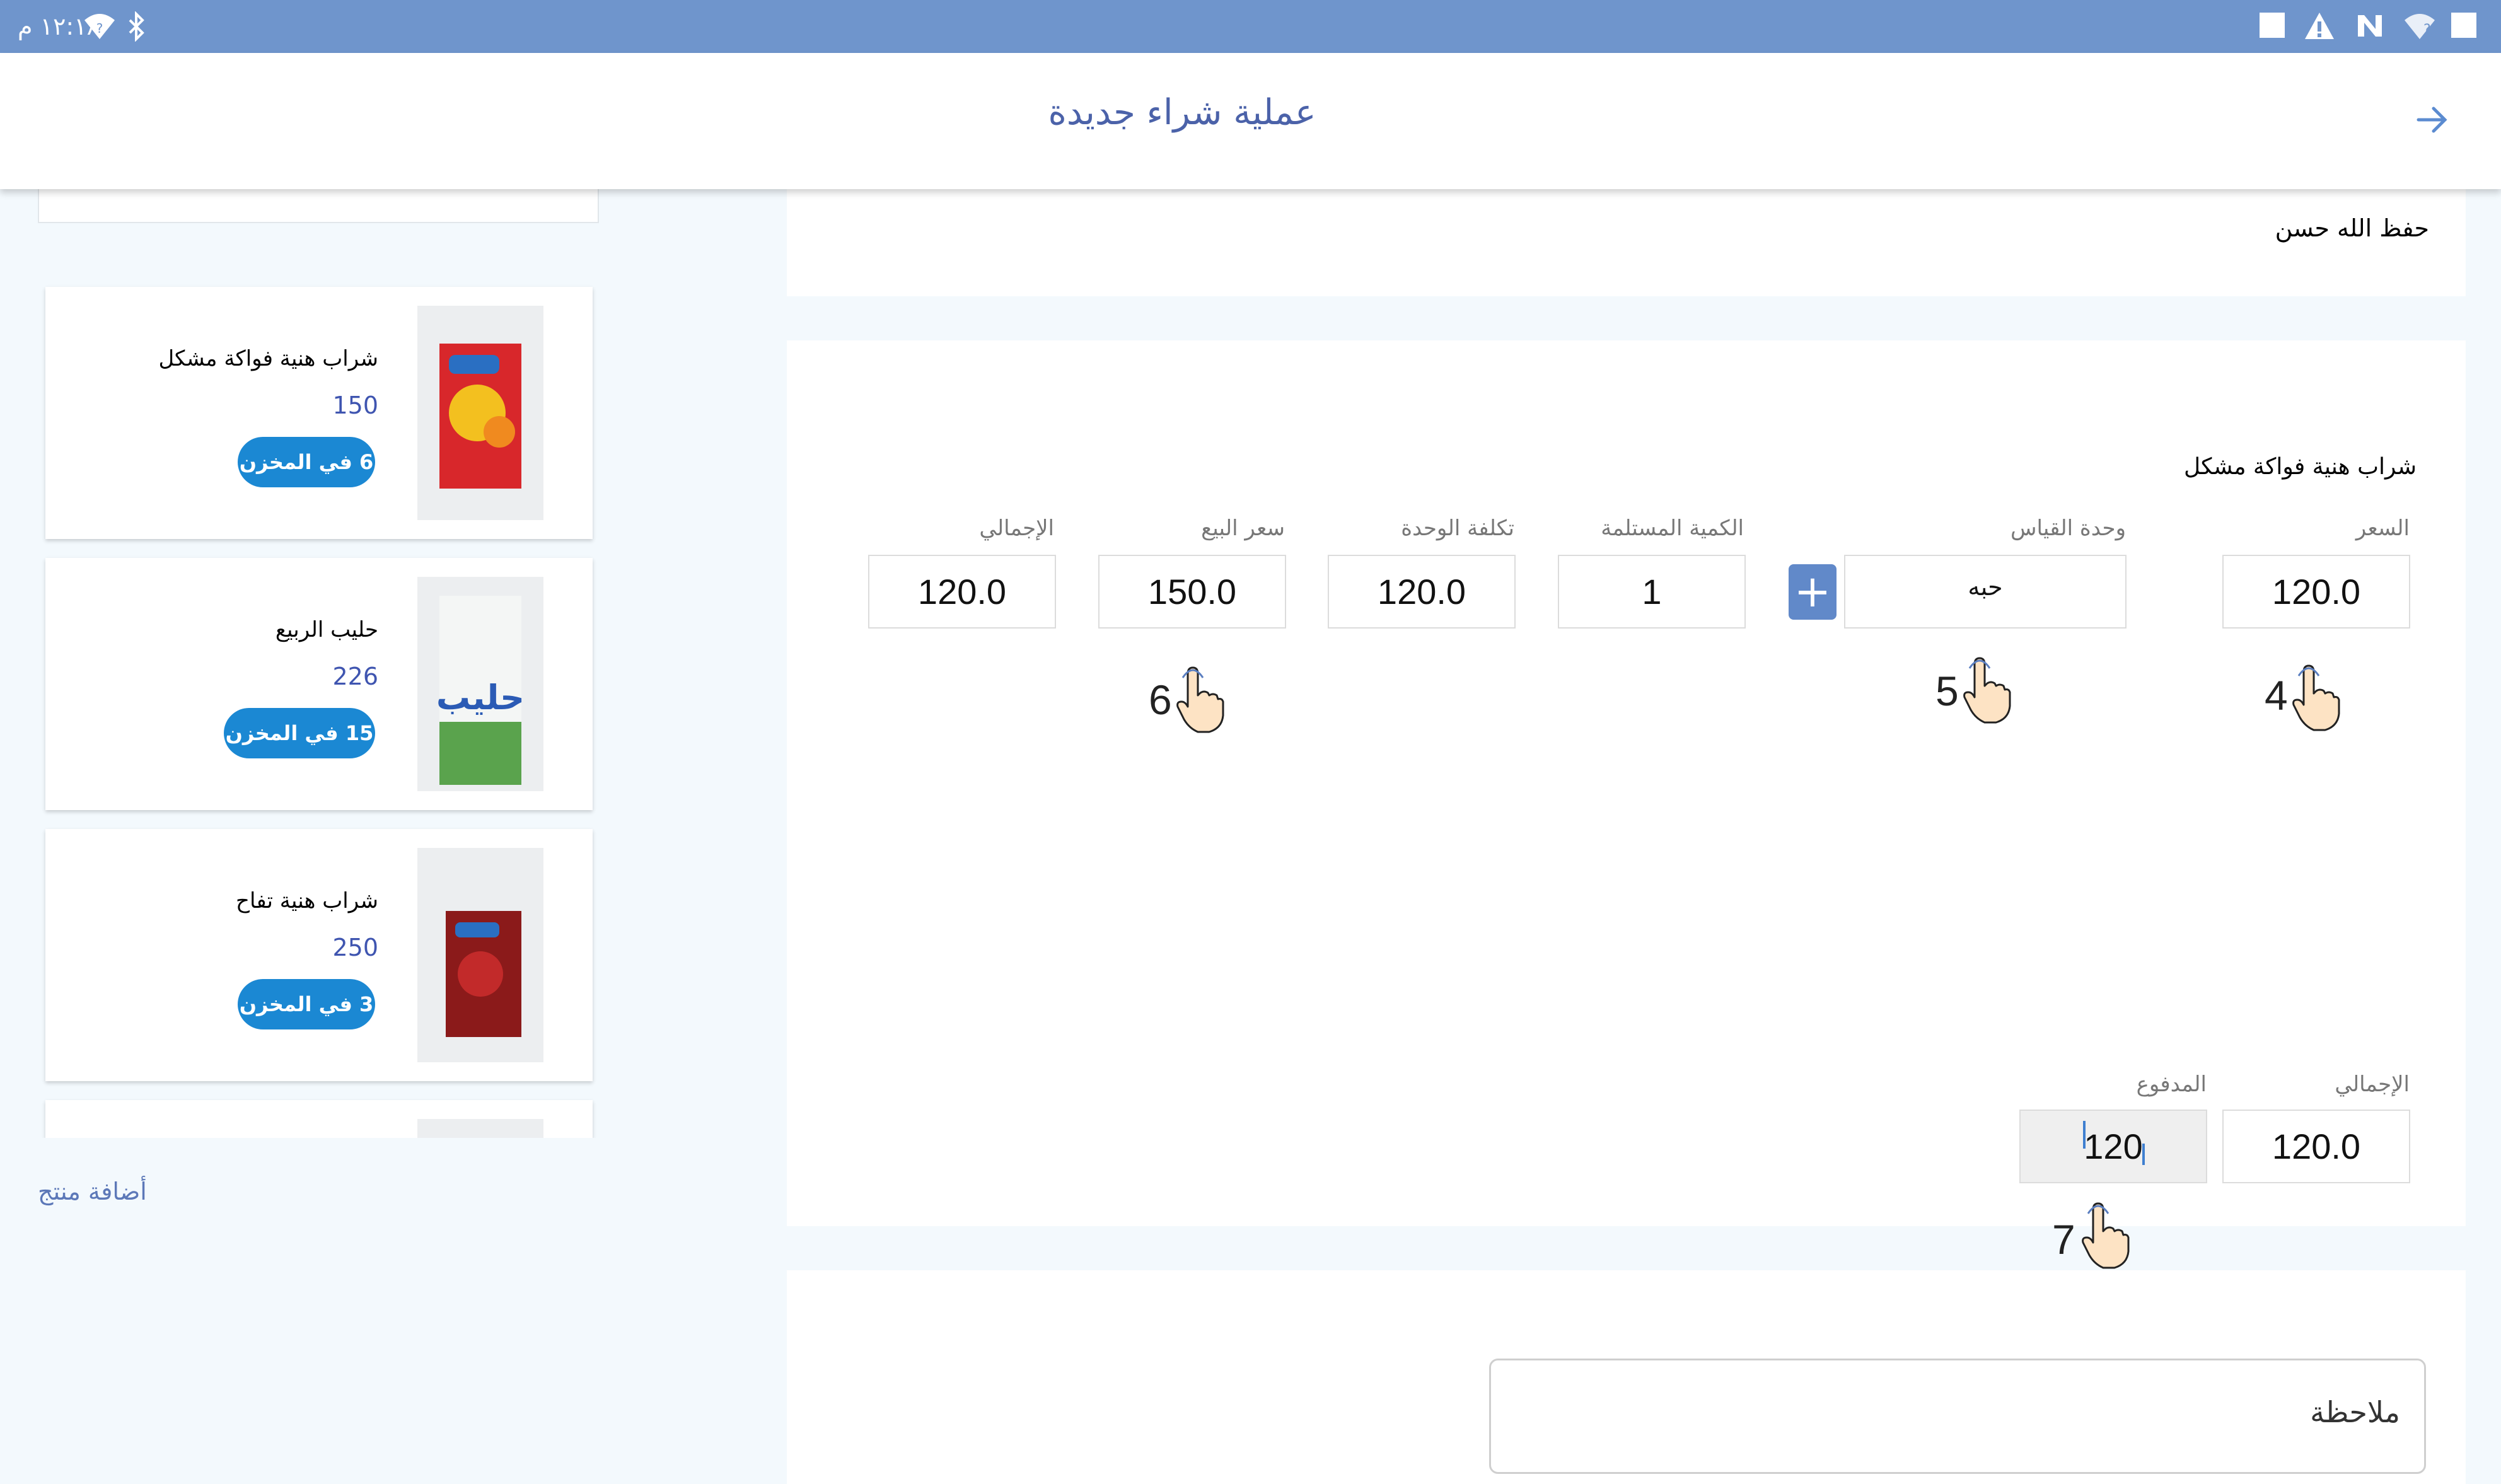  Describe the element at coordinates (2432, 119) in the screenshot. I see `arrow-right-icon` at that location.